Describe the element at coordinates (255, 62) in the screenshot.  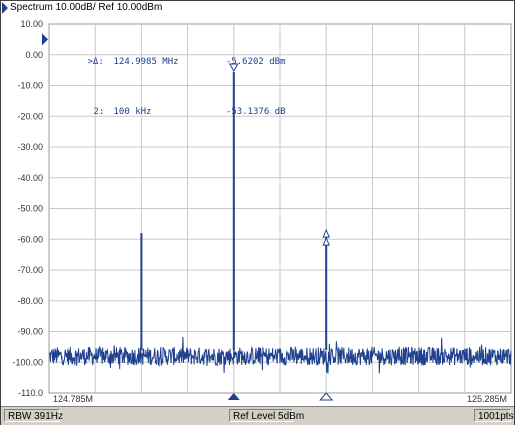
I see `marker-value: -5.6202 dBm` at that location.